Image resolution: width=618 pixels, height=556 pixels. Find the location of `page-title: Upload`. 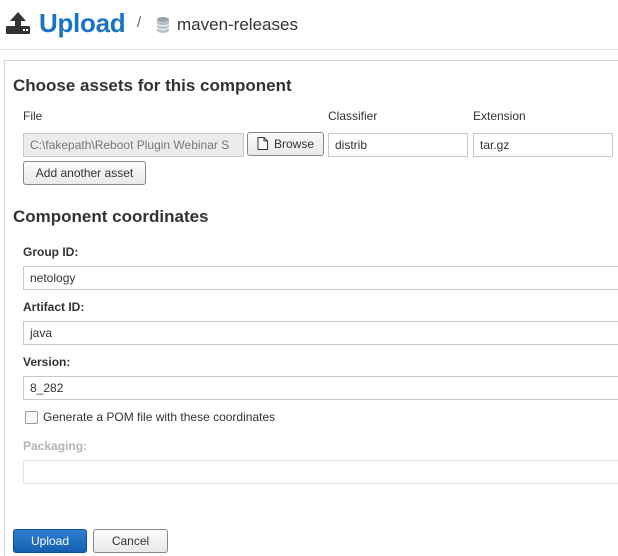

page-title: Upload is located at coordinates (82, 23).